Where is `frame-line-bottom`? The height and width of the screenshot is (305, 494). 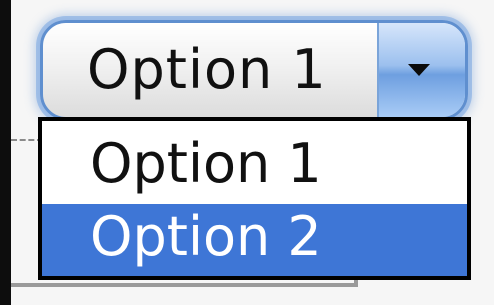 frame-line-bottom is located at coordinates (184, 285).